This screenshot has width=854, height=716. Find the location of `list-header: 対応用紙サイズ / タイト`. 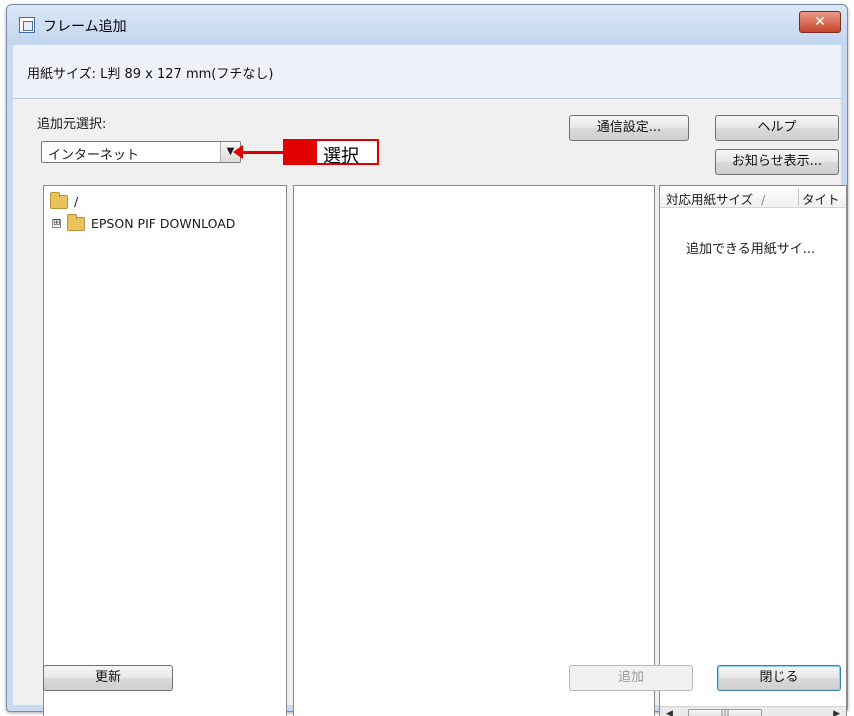

list-header: 対応用紙サイズ / タイト is located at coordinates (753, 197).